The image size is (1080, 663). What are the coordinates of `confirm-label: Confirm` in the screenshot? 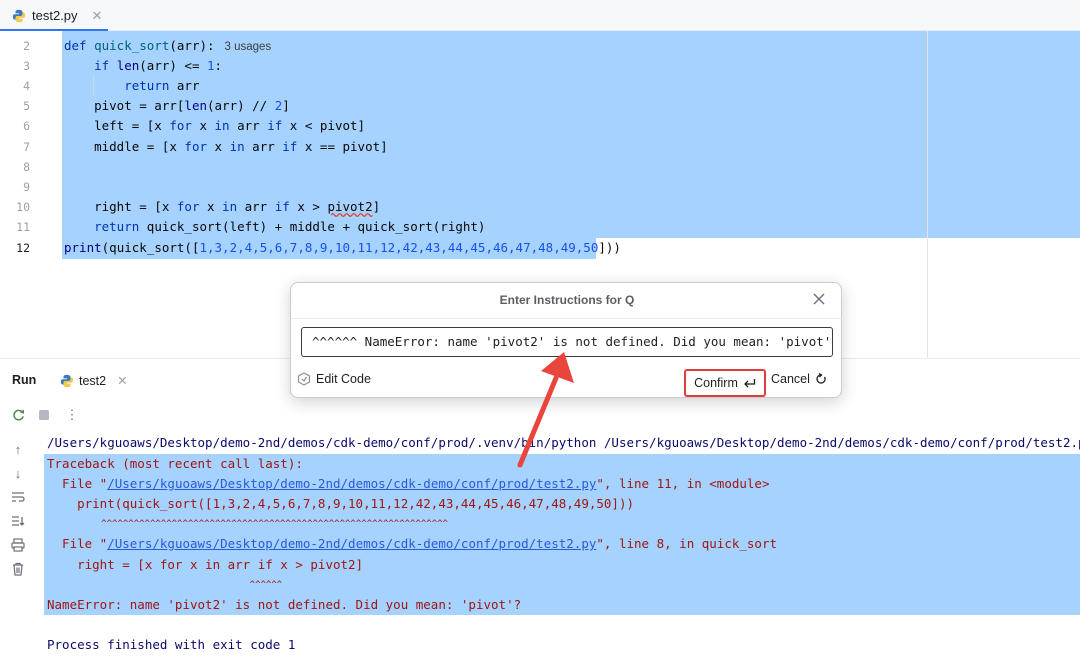 It's located at (716, 383).